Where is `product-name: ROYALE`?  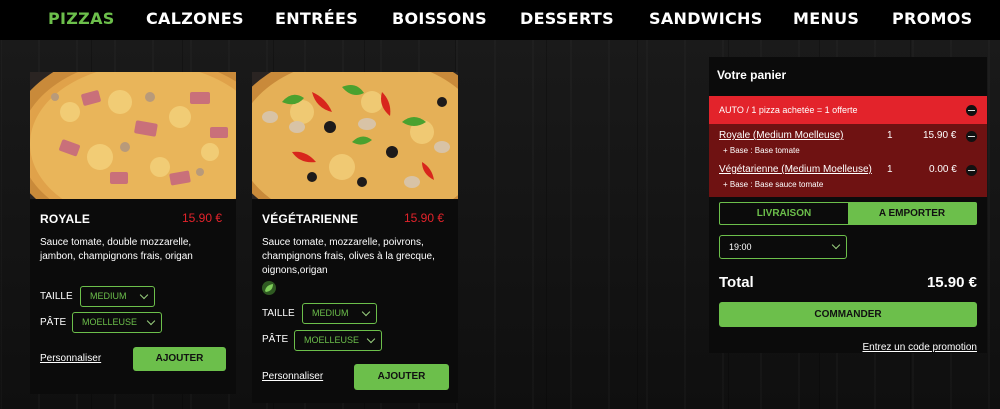 product-name: ROYALE is located at coordinates (65, 219).